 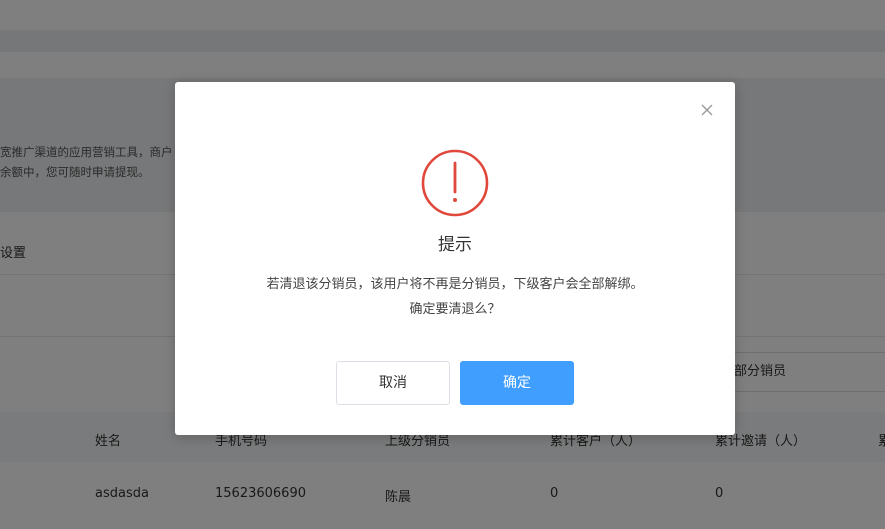 I want to click on dialog-message: 若清退该分销员，该用户将不再是分销员，下级客户会全部解绑。 确定要清退么？, so click(x=455, y=297).